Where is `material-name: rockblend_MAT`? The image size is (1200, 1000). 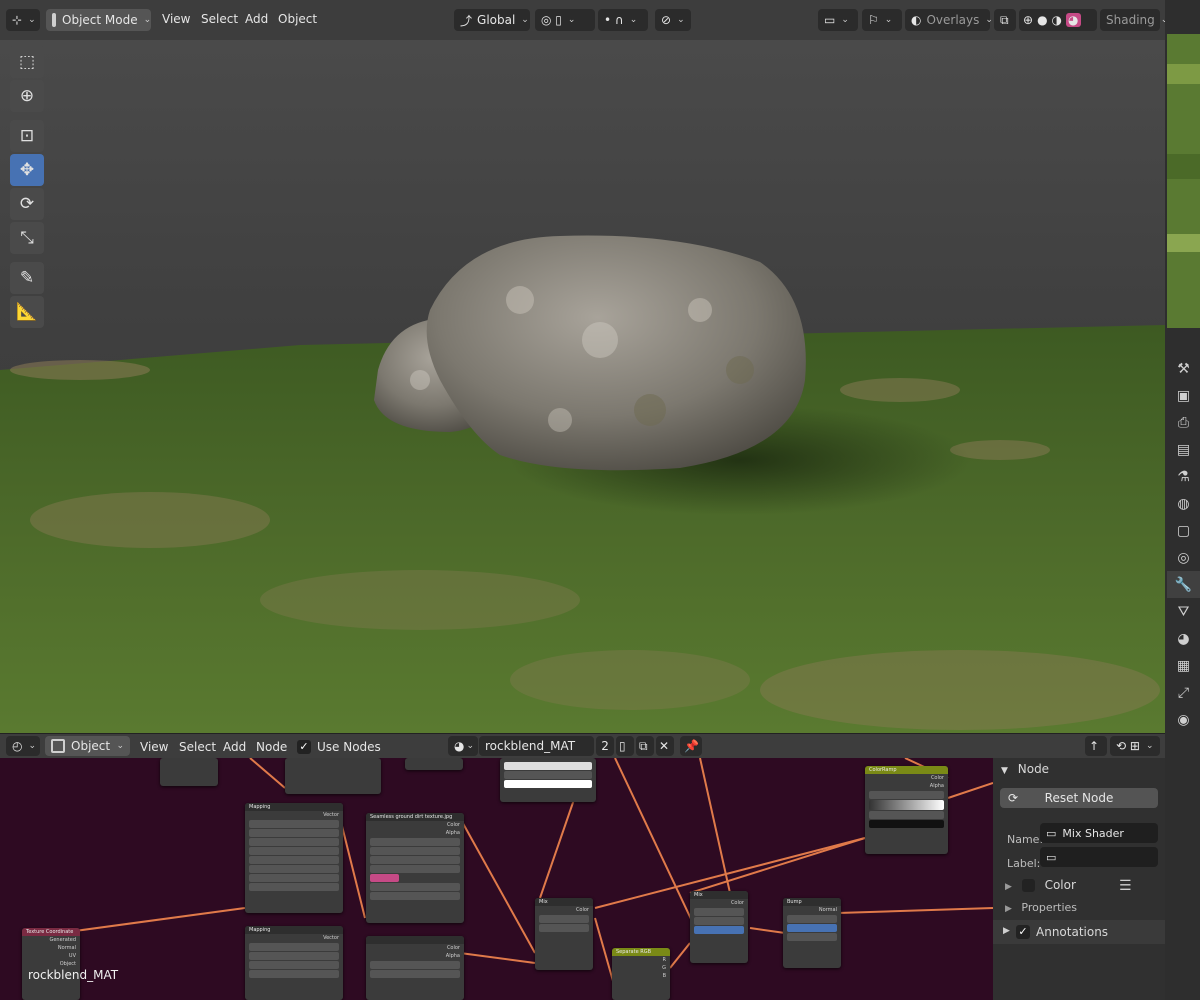 material-name: rockblend_MAT is located at coordinates (530, 746).